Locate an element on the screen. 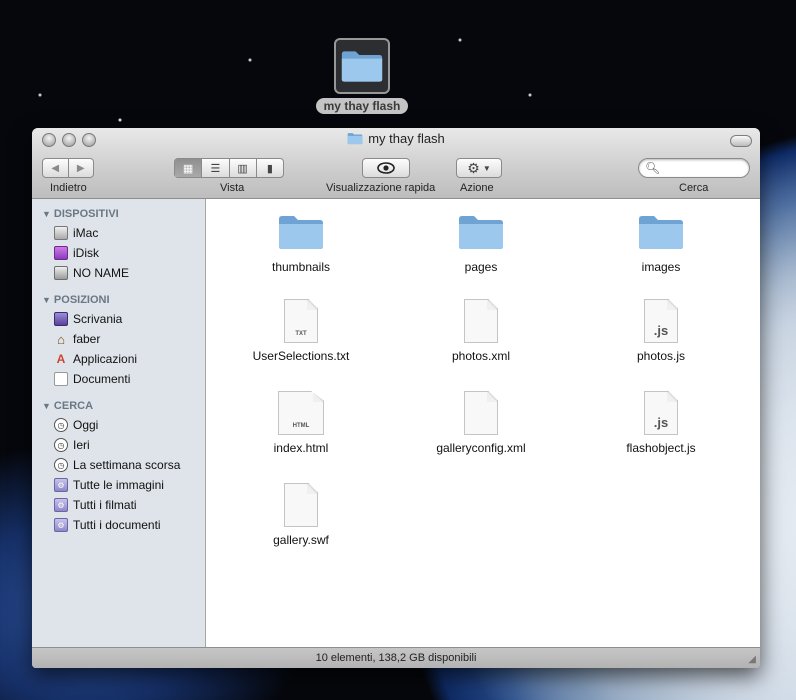 This screenshot has width=796, height=700. desktop-folder-label: my thay flash is located at coordinates (362, 106).